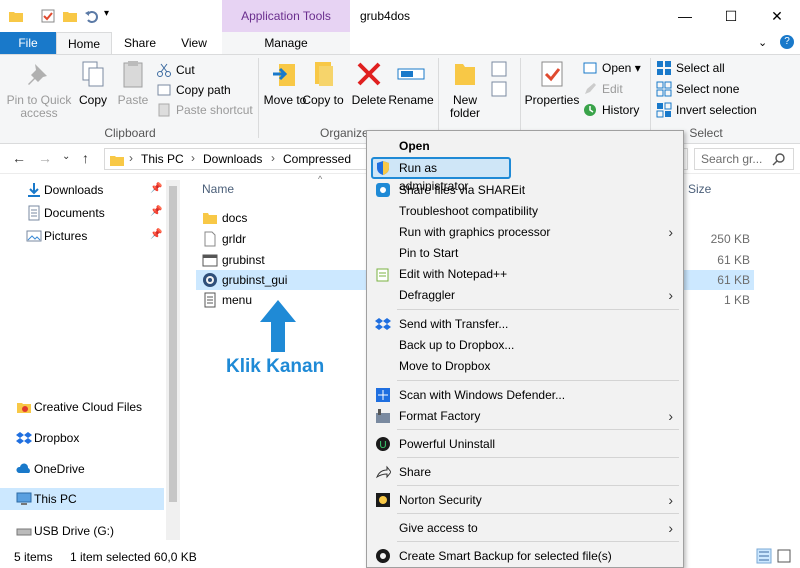 The height and width of the screenshot is (568, 800). I want to click on norton-icon, so click(383, 500).